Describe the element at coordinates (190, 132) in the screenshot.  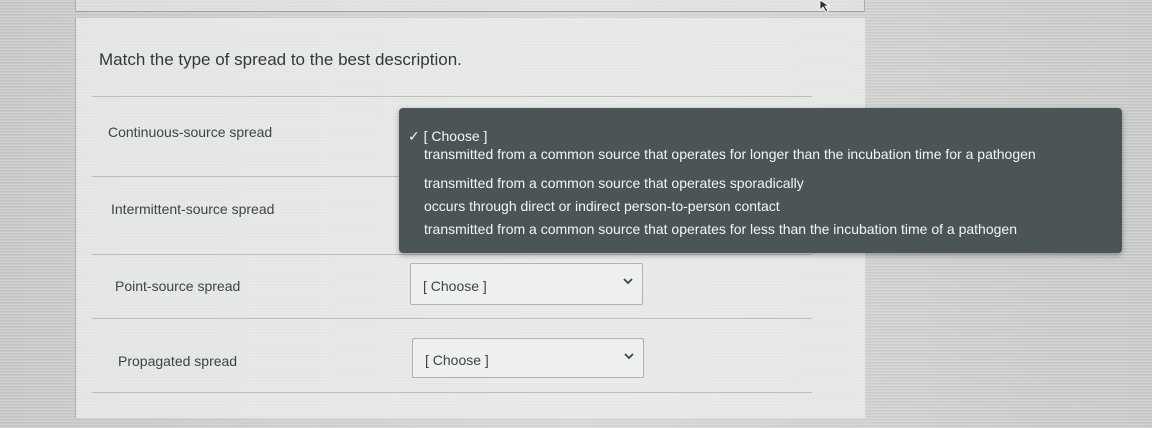
I see `match-row-label: Continuous-source spread` at that location.